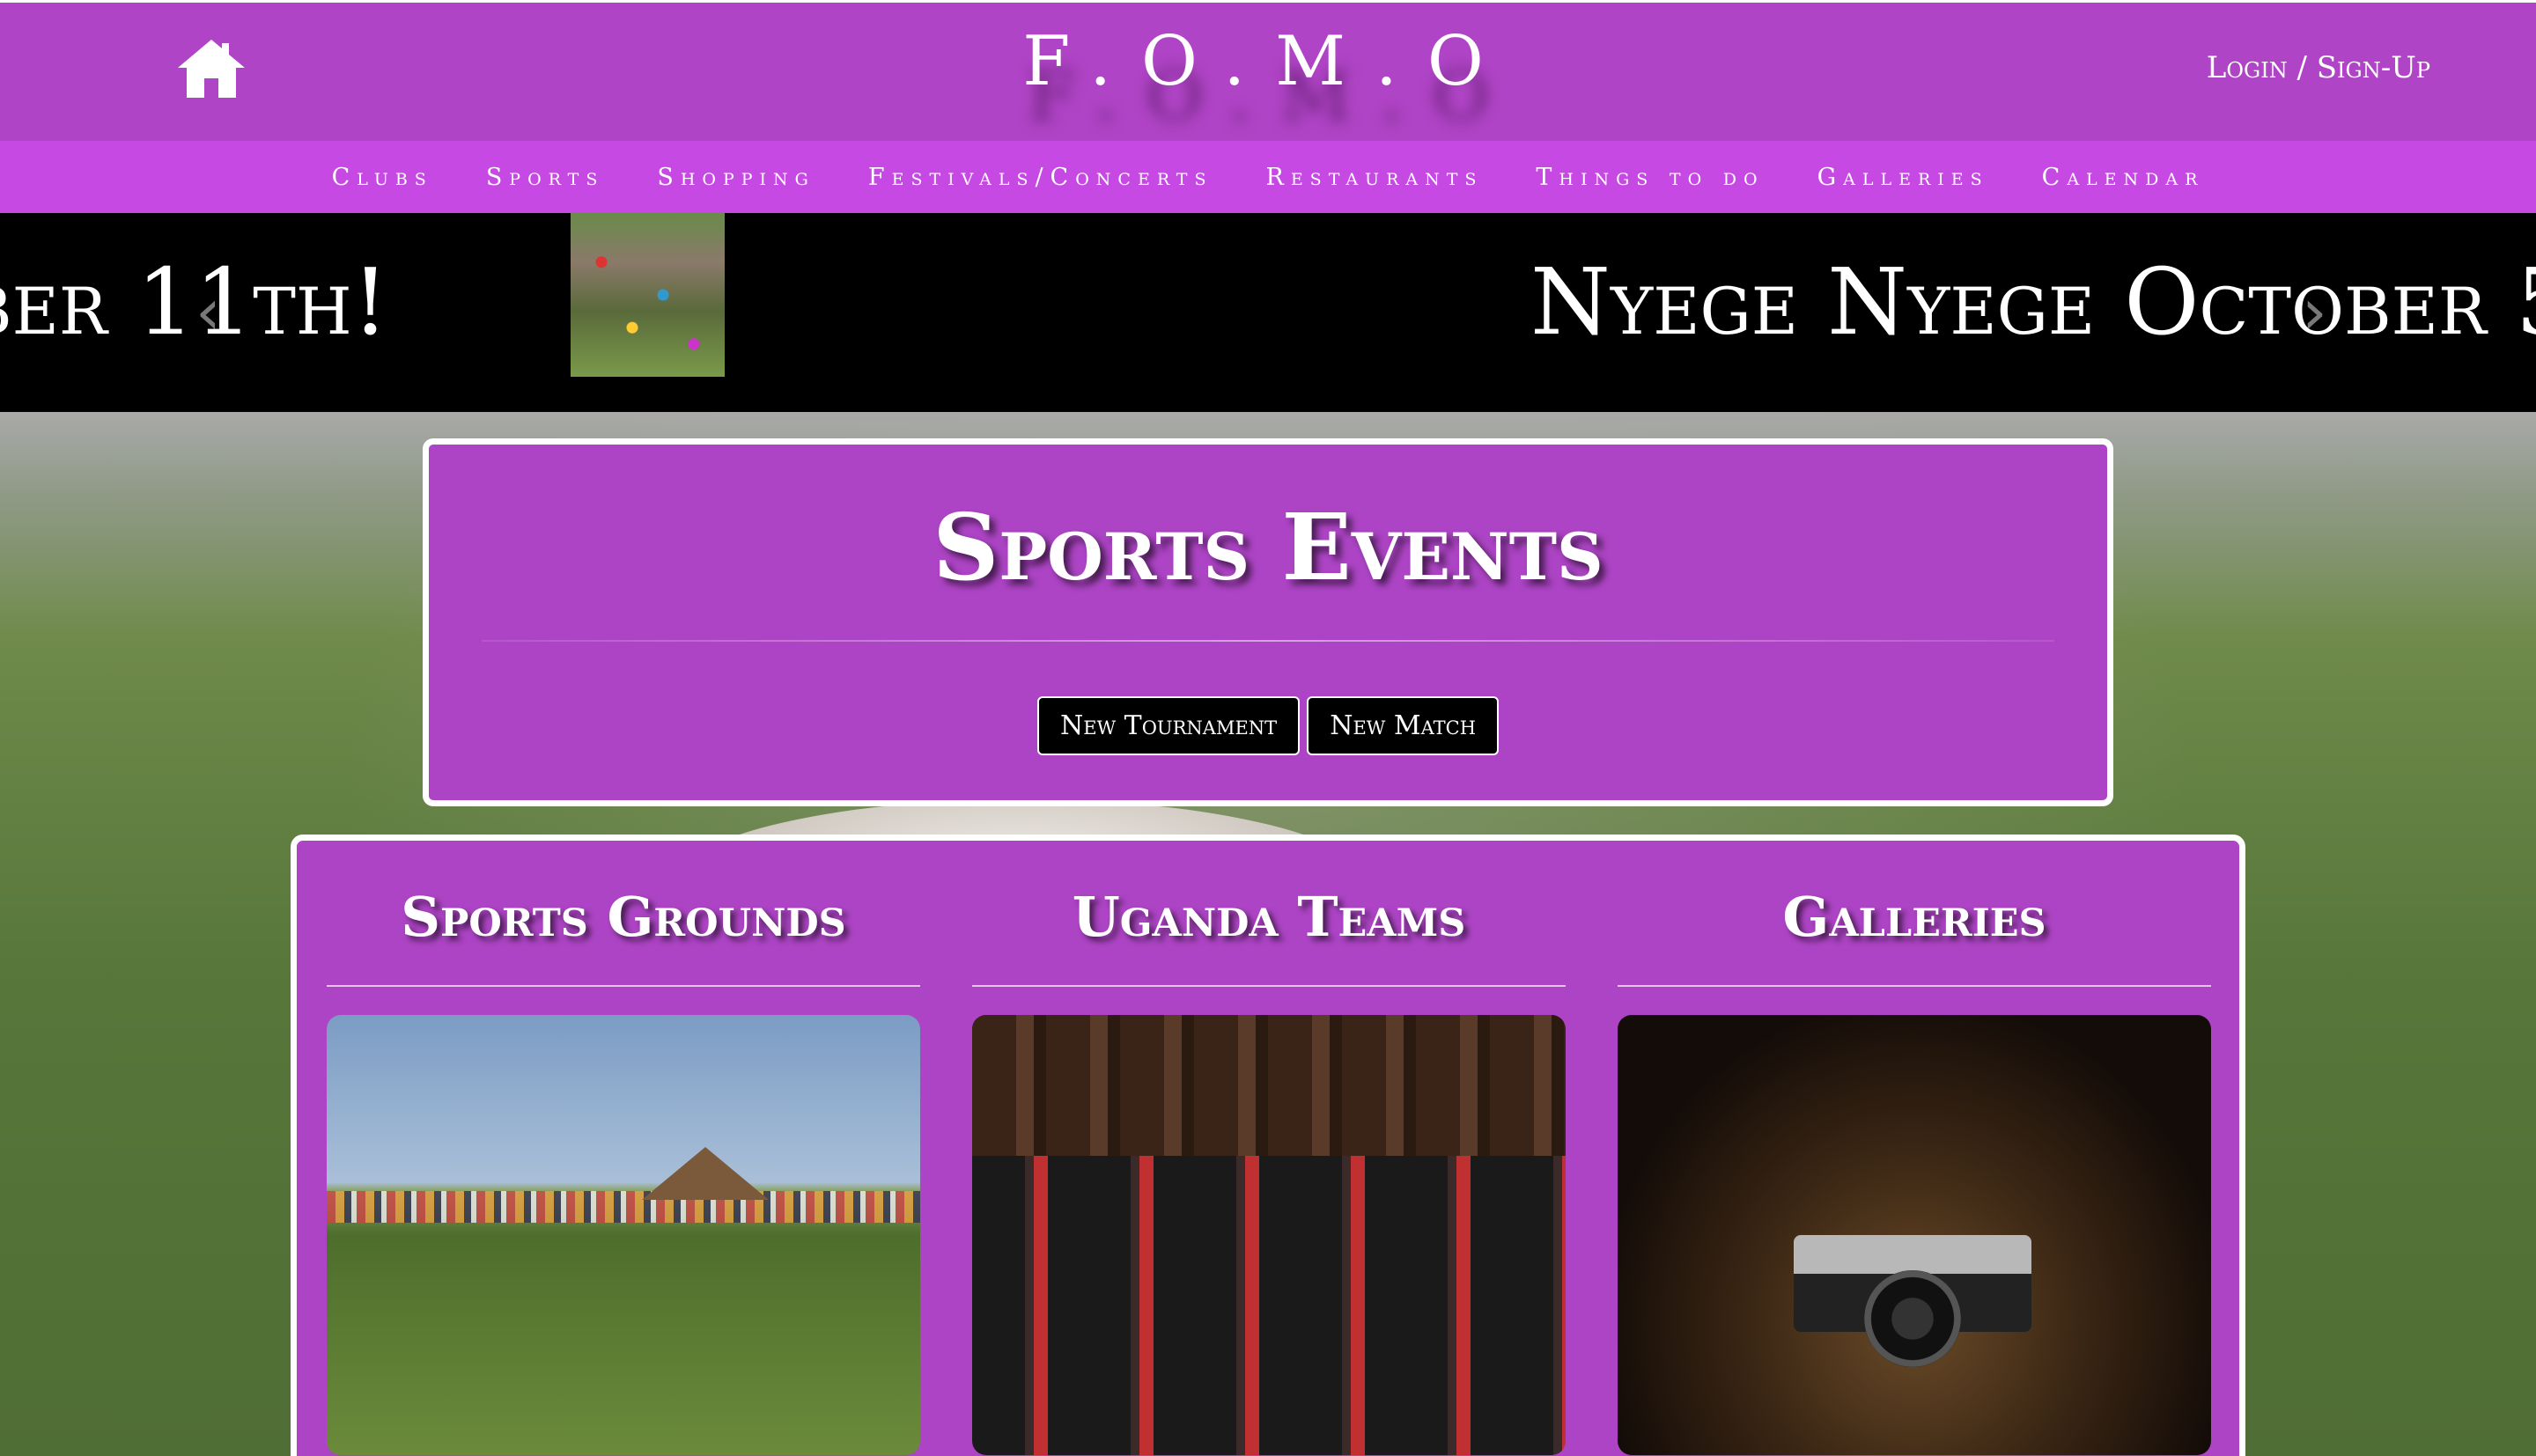  Describe the element at coordinates (1903, 177) in the screenshot. I see `nav-item-galleries: Galleries` at that location.